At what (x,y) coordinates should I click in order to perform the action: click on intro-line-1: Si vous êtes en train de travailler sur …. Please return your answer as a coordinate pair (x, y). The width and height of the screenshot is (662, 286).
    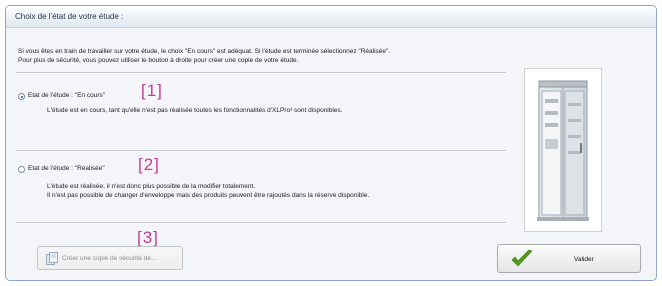
    Looking at the image, I should click on (204, 51).